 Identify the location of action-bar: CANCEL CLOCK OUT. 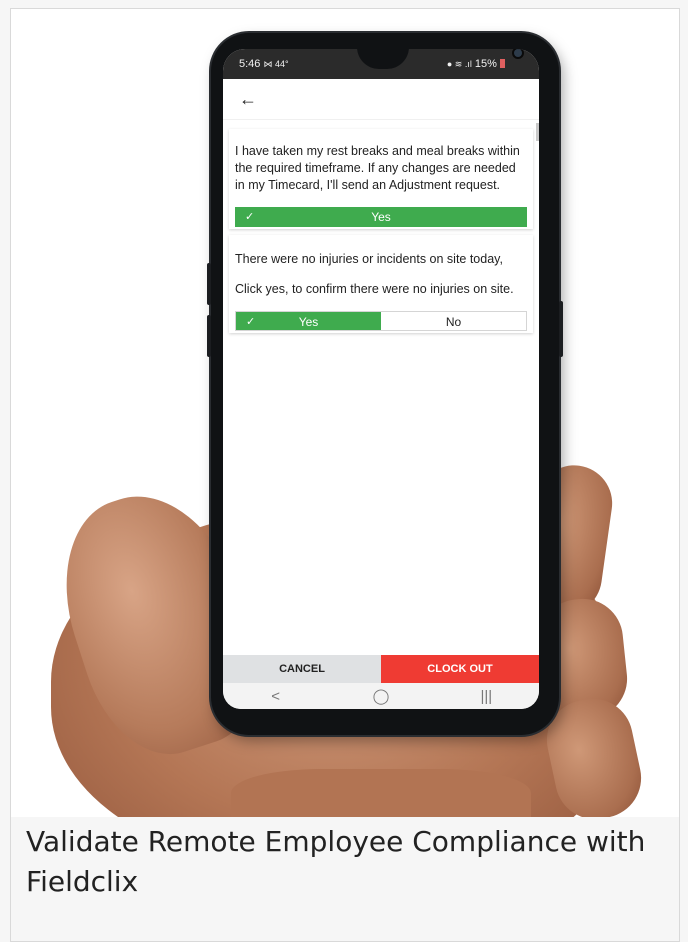
(381, 669).